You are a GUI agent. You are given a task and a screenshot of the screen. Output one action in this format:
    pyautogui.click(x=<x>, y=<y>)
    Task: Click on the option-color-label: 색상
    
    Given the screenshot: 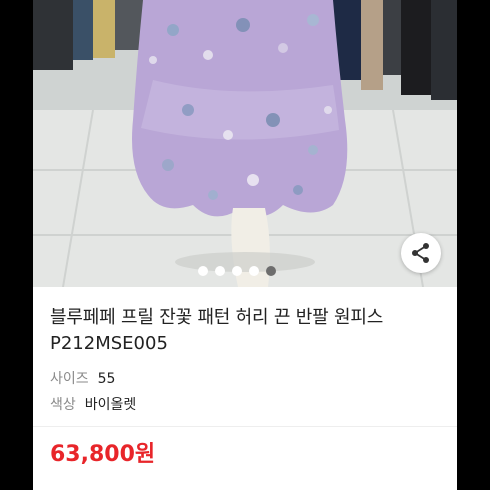 What is the action you would take?
    pyautogui.click(x=63, y=405)
    